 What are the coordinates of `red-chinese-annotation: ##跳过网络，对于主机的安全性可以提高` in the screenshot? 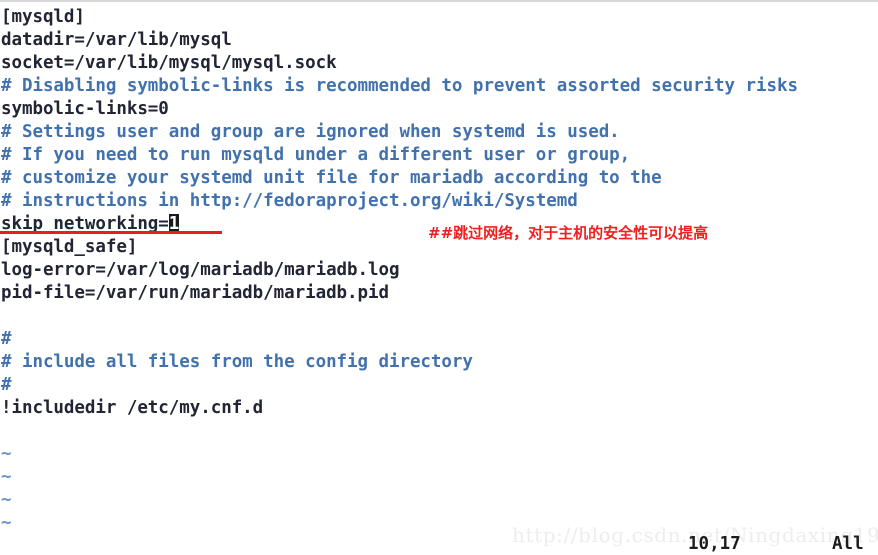 It's located at (568, 233).